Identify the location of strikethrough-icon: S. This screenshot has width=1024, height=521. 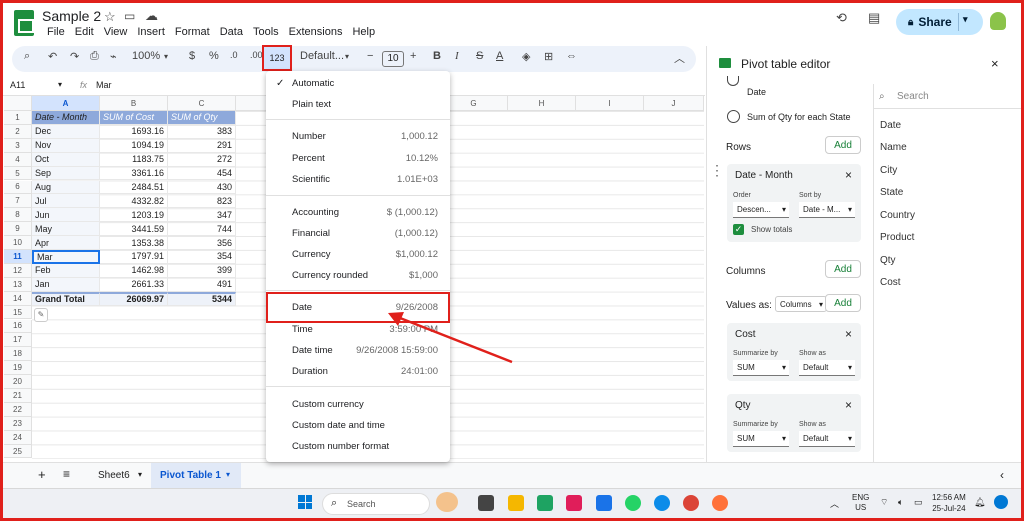
(479, 56).